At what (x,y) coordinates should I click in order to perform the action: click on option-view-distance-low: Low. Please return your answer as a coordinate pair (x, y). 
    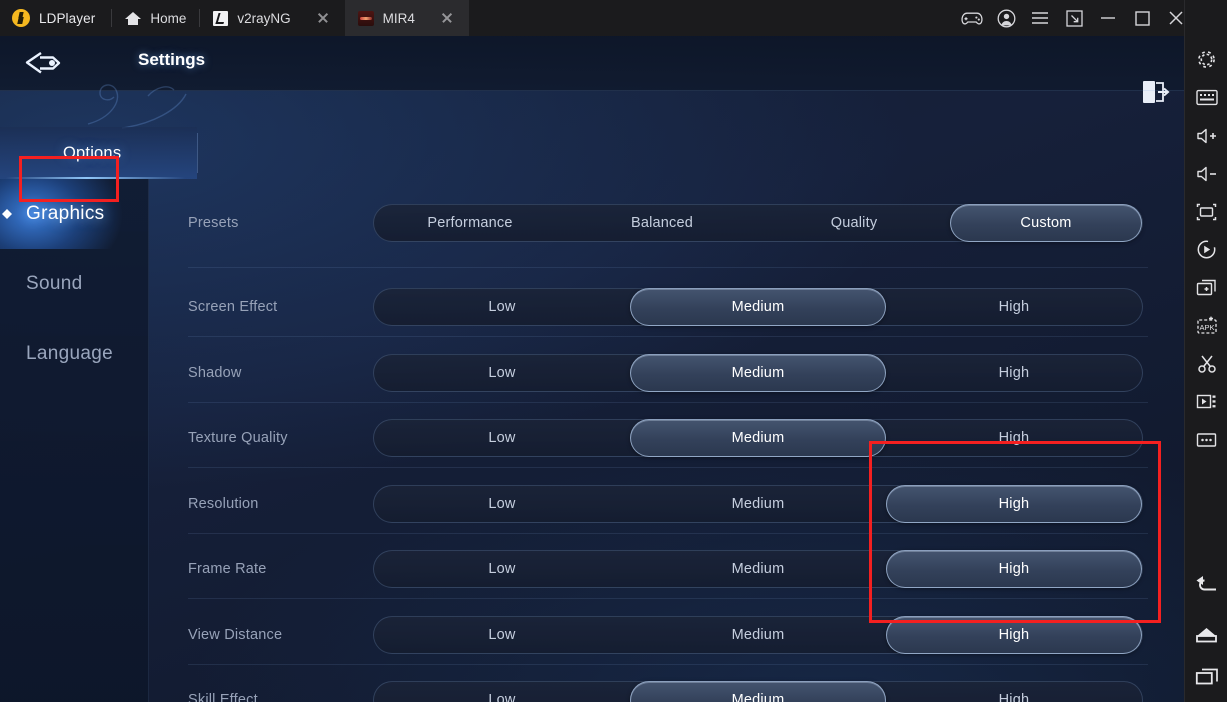
    Looking at the image, I should click on (502, 635).